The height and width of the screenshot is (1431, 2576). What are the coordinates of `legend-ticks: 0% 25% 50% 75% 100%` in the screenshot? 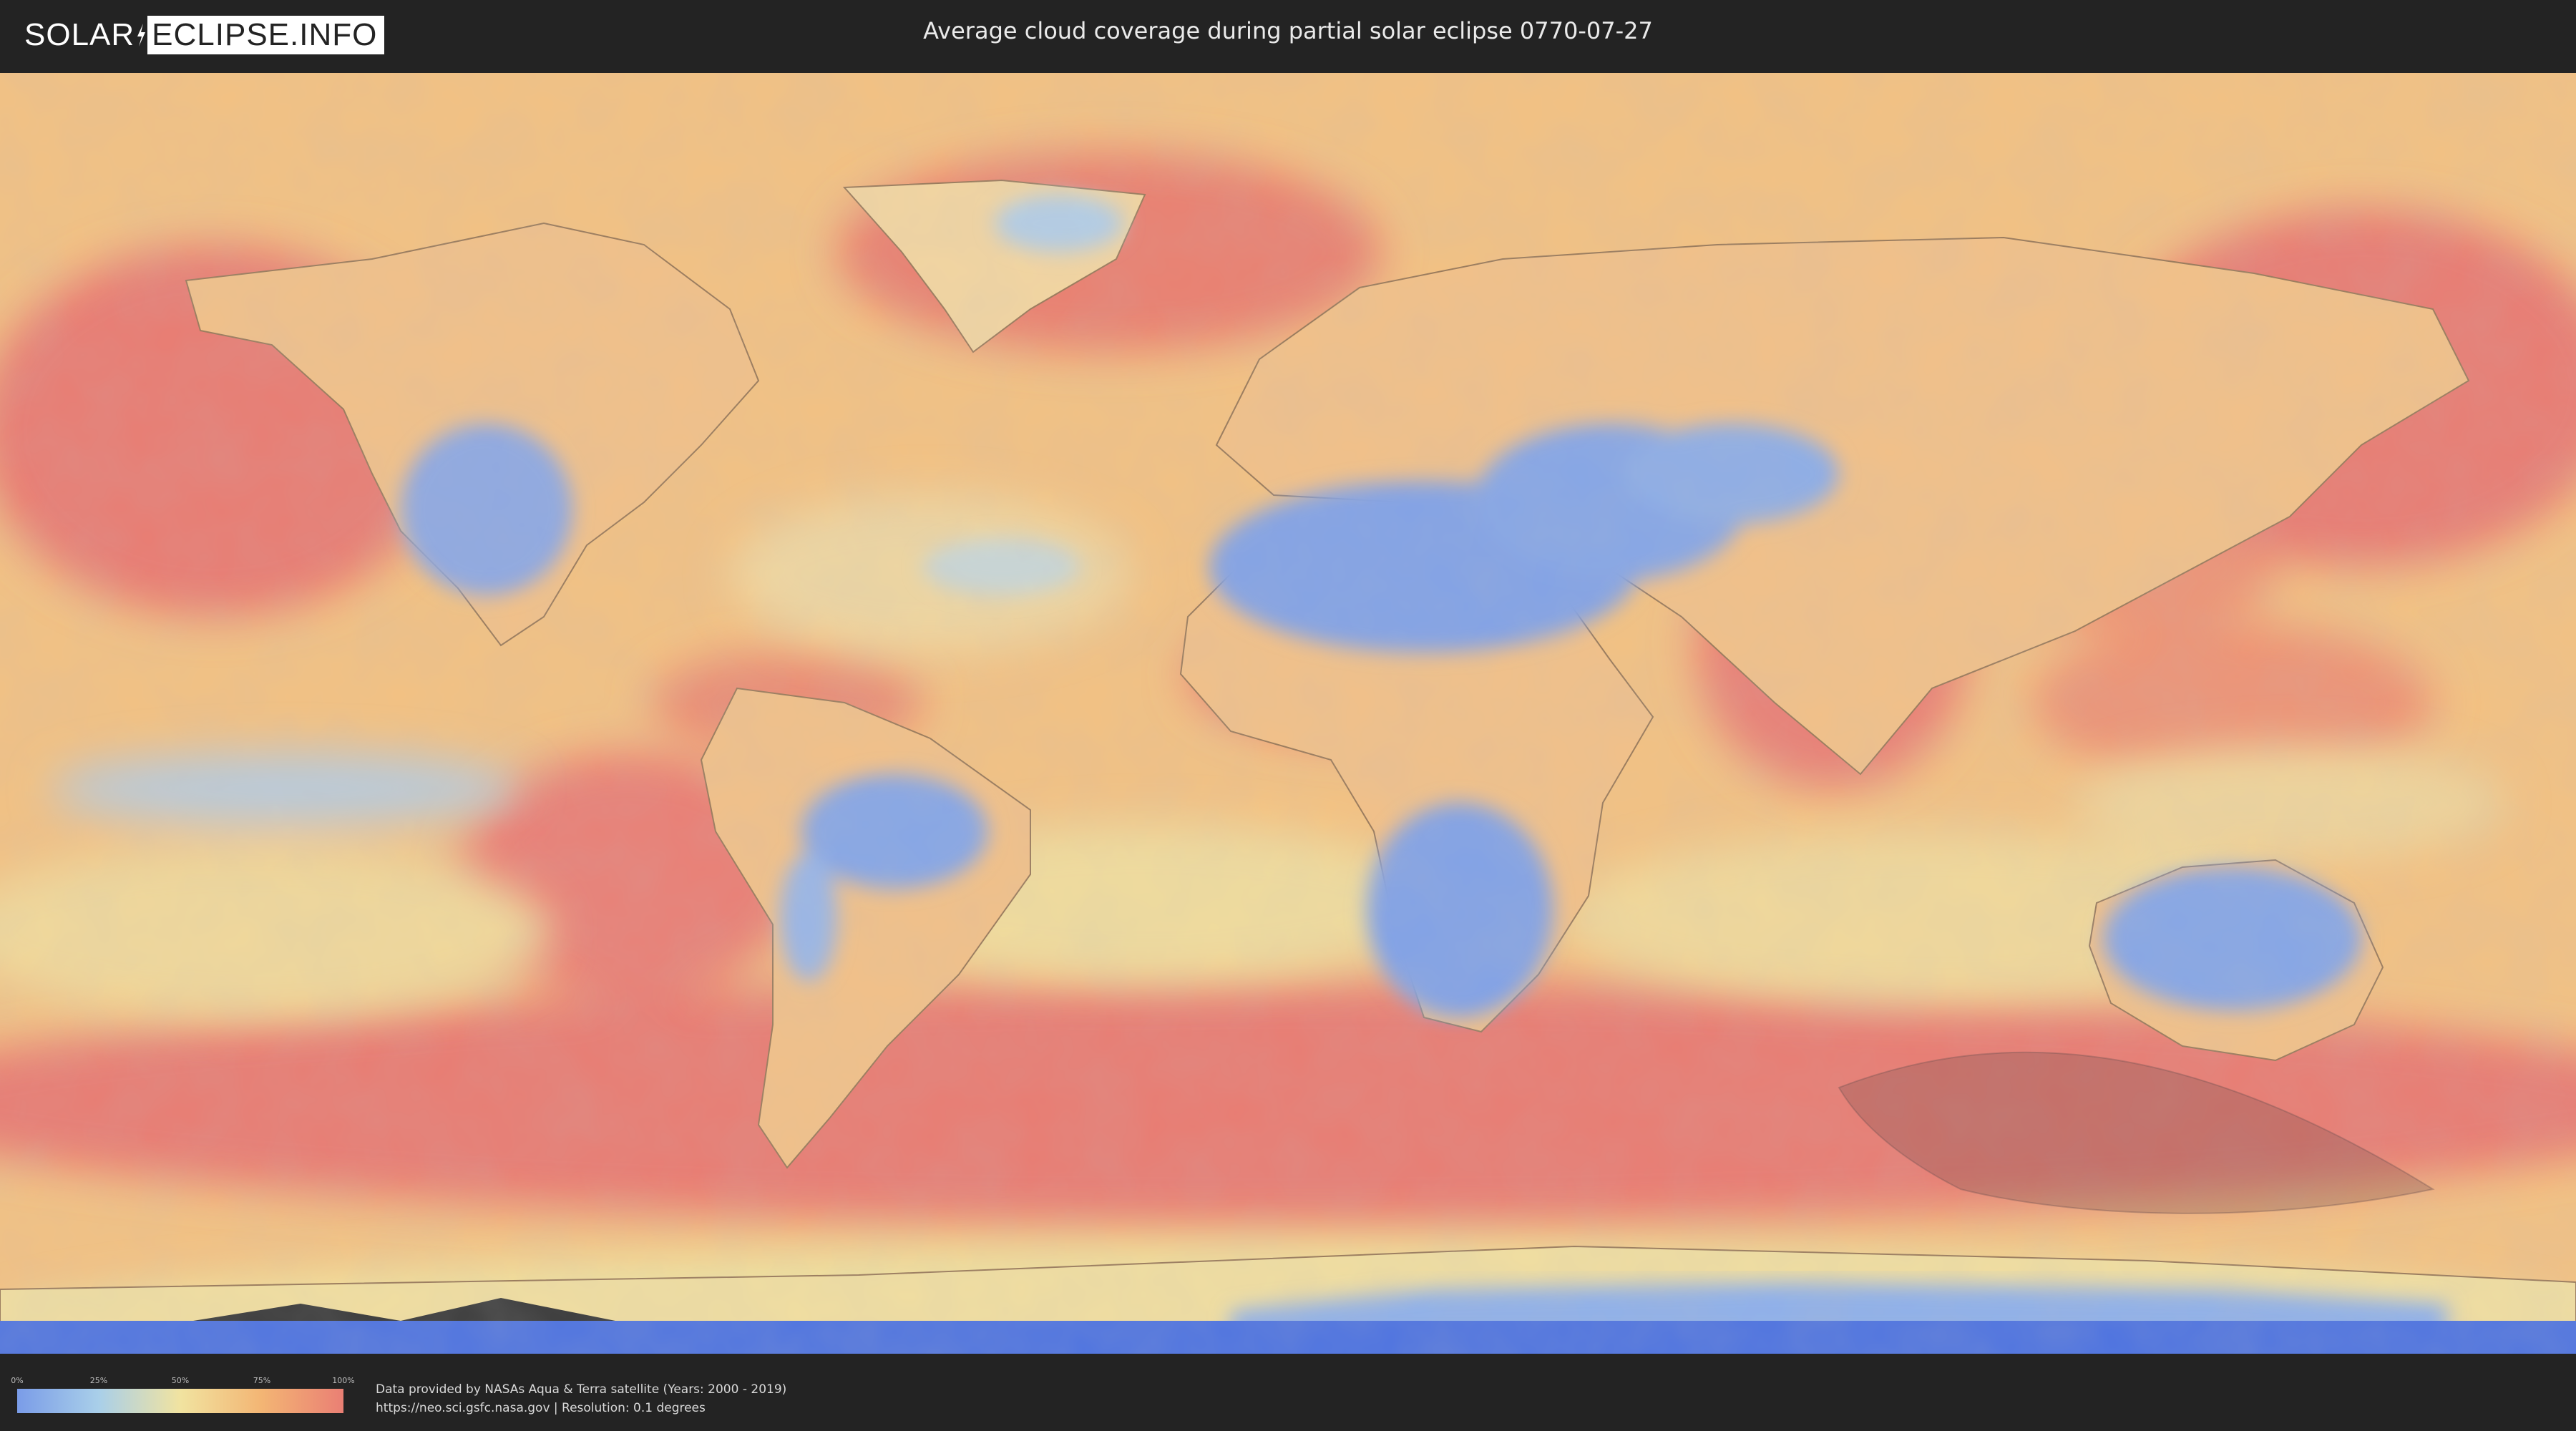 It's located at (182, 1383).